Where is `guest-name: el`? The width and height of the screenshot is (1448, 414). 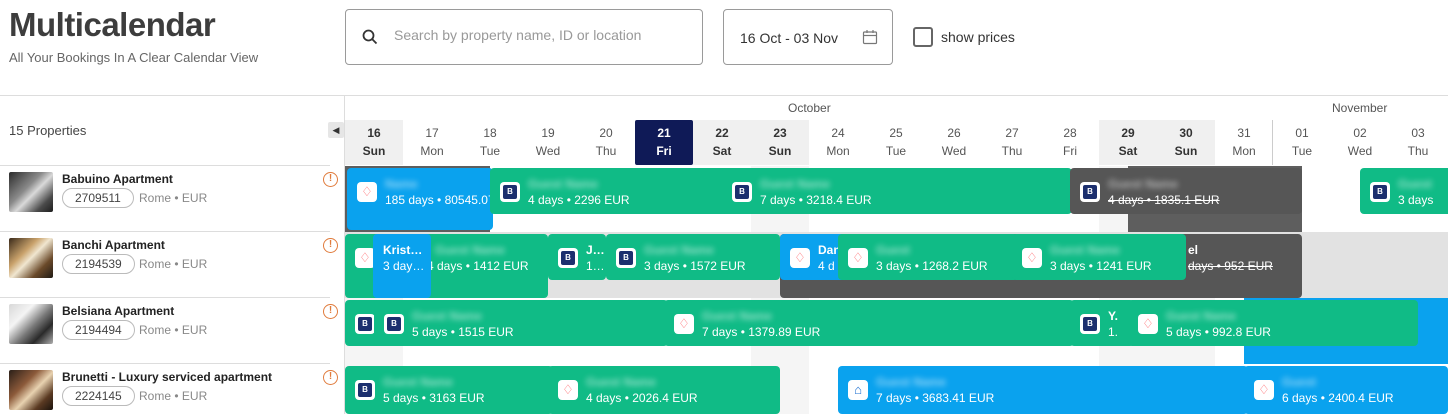
guest-name: el is located at coordinates (1193, 250).